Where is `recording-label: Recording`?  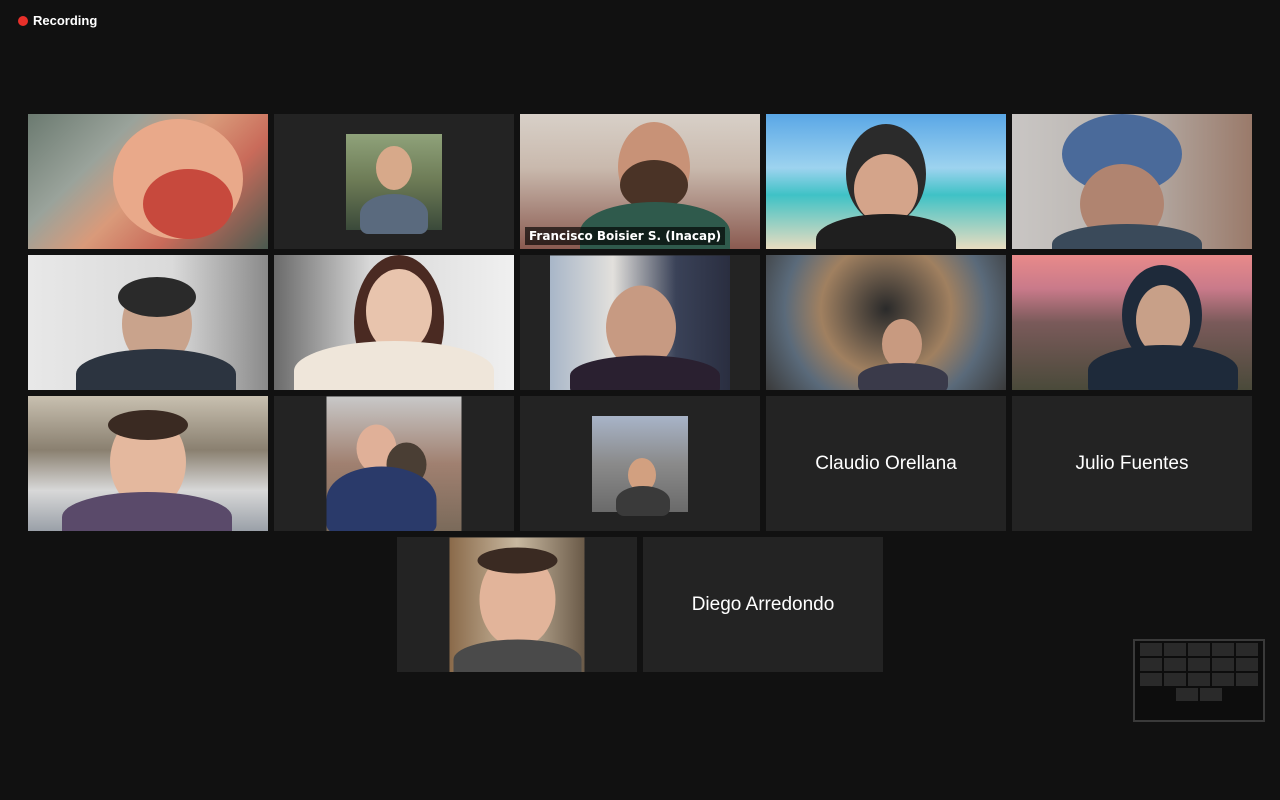
recording-label: Recording is located at coordinates (65, 20).